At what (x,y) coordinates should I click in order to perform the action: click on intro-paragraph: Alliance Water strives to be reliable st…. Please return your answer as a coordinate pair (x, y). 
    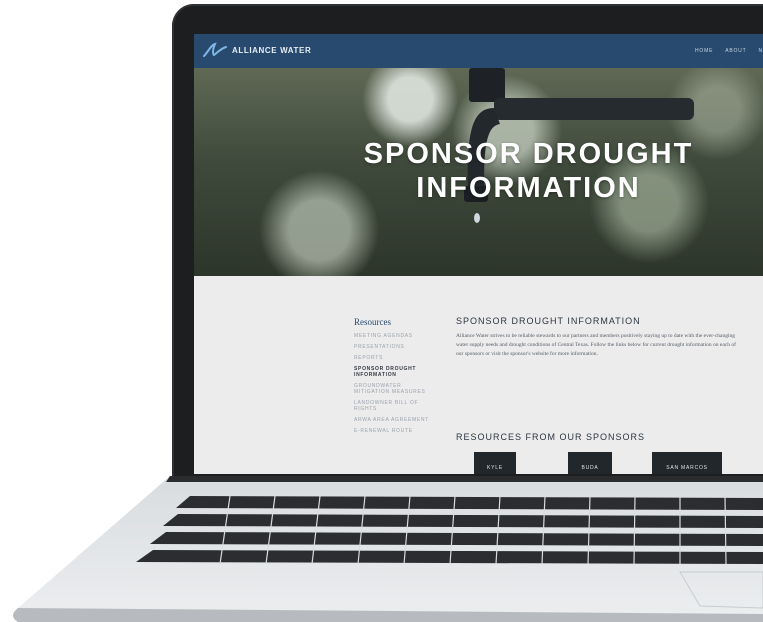
    Looking at the image, I should click on (596, 345).